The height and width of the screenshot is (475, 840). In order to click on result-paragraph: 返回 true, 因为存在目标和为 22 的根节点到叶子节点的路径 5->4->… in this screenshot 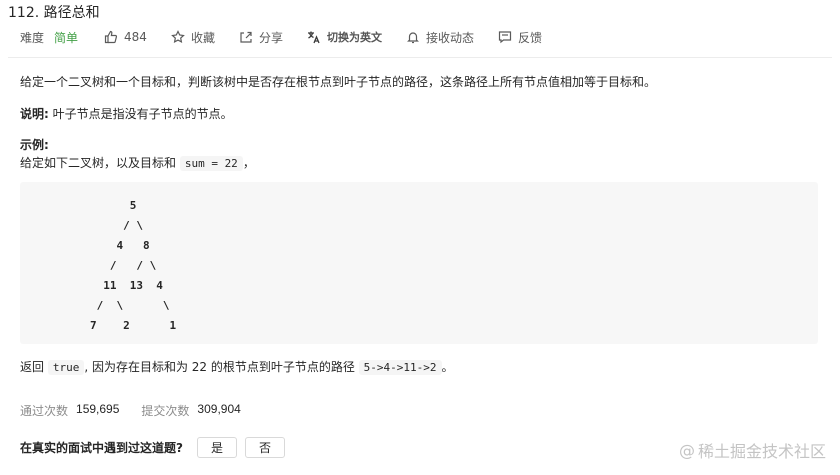, I will do `click(237, 367)`.